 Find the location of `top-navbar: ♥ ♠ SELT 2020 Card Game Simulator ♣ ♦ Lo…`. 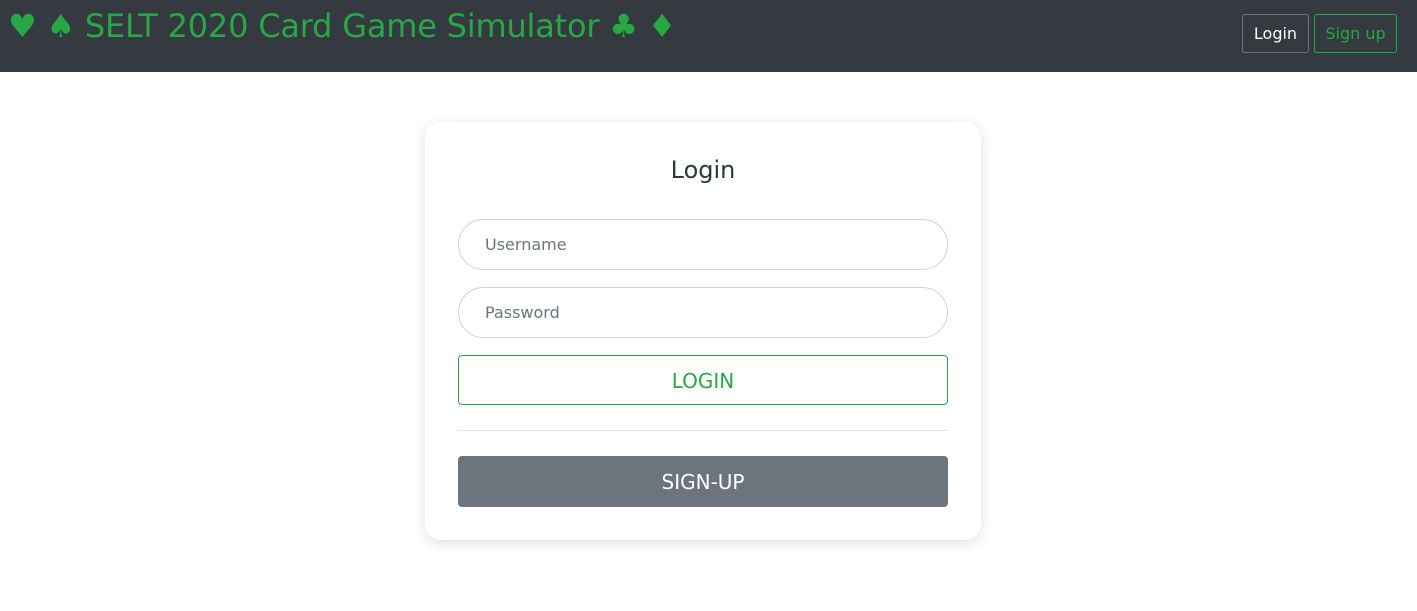

top-navbar: ♥ ♠ SELT 2020 Card Game Simulator ♣ ♦ Lo… is located at coordinates (708, 36).